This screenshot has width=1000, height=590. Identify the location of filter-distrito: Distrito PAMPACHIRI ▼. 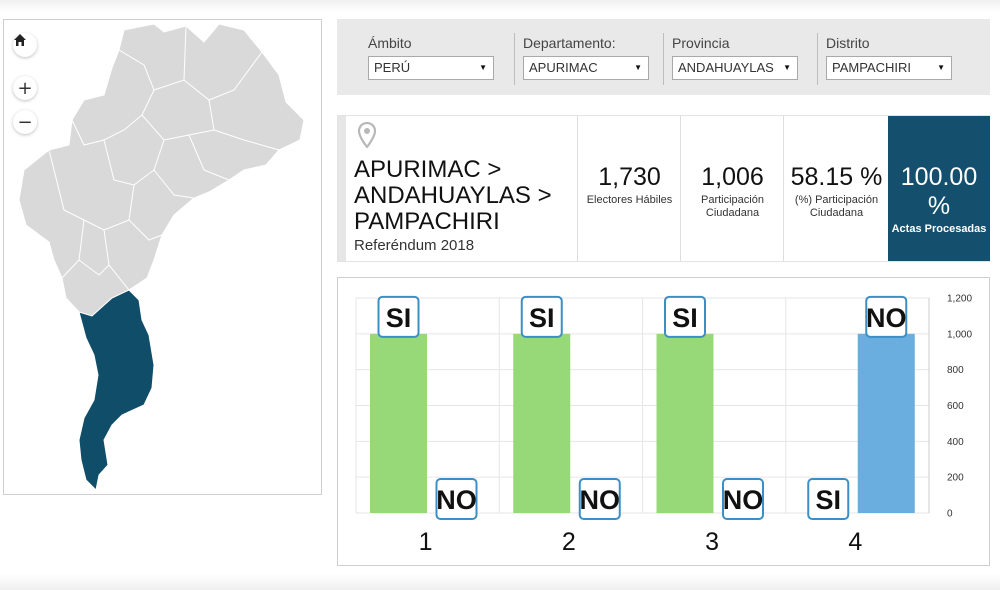
(884, 59).